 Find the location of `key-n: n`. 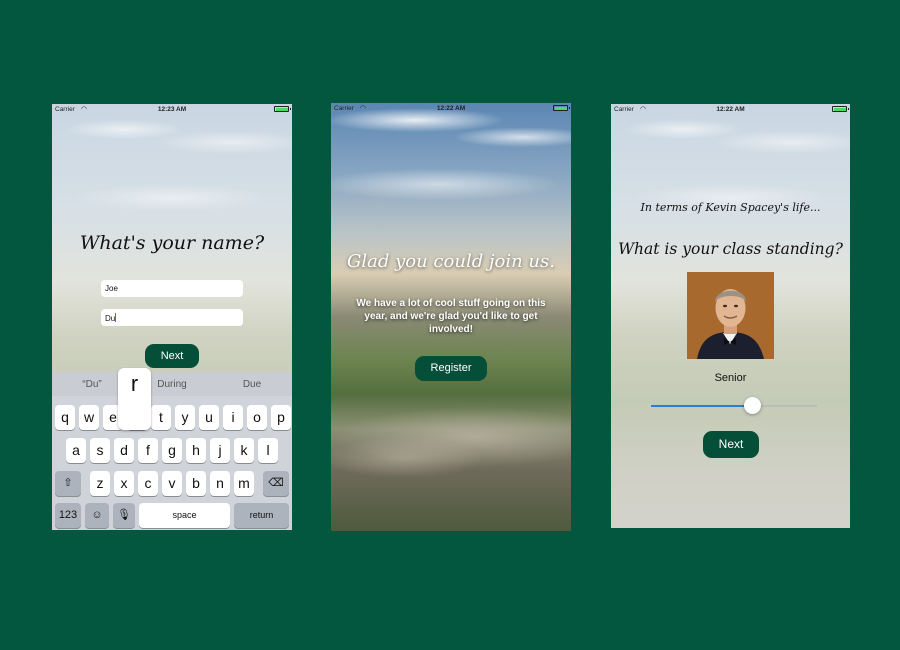

key-n: n is located at coordinates (220, 483).